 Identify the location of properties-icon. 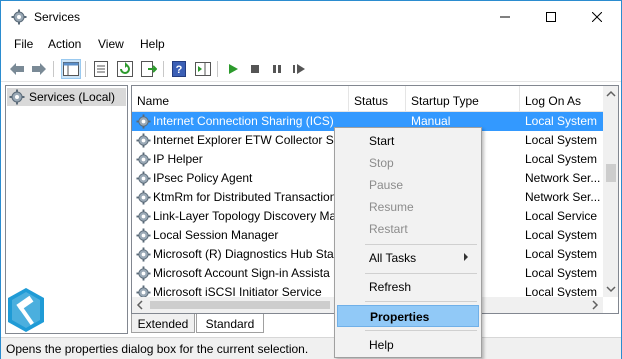
(101, 69).